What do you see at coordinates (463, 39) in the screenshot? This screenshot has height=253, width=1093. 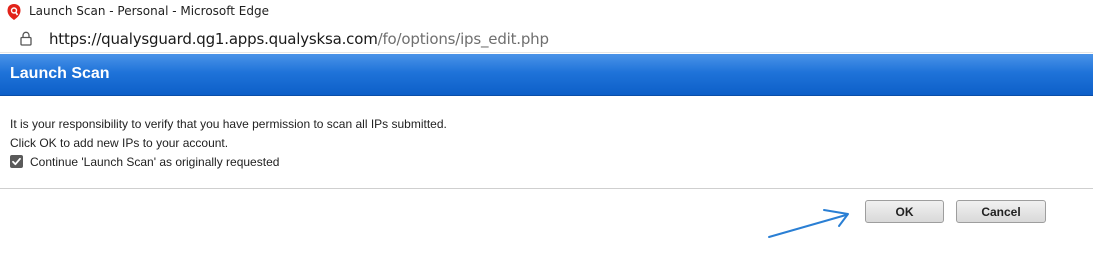 I see `url-path: /fo/options/ips_edit.php` at bounding box center [463, 39].